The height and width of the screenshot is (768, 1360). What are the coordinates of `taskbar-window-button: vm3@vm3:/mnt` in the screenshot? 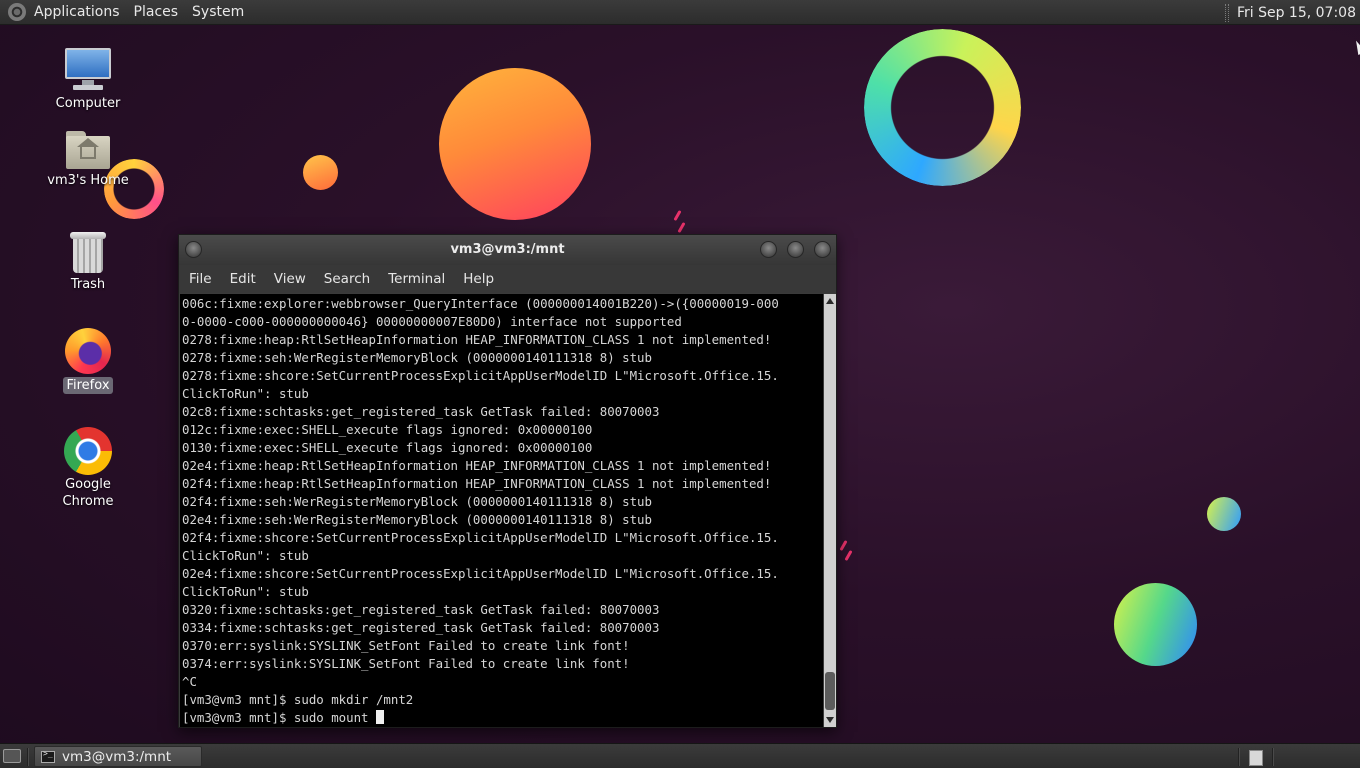 It's located at (118, 756).